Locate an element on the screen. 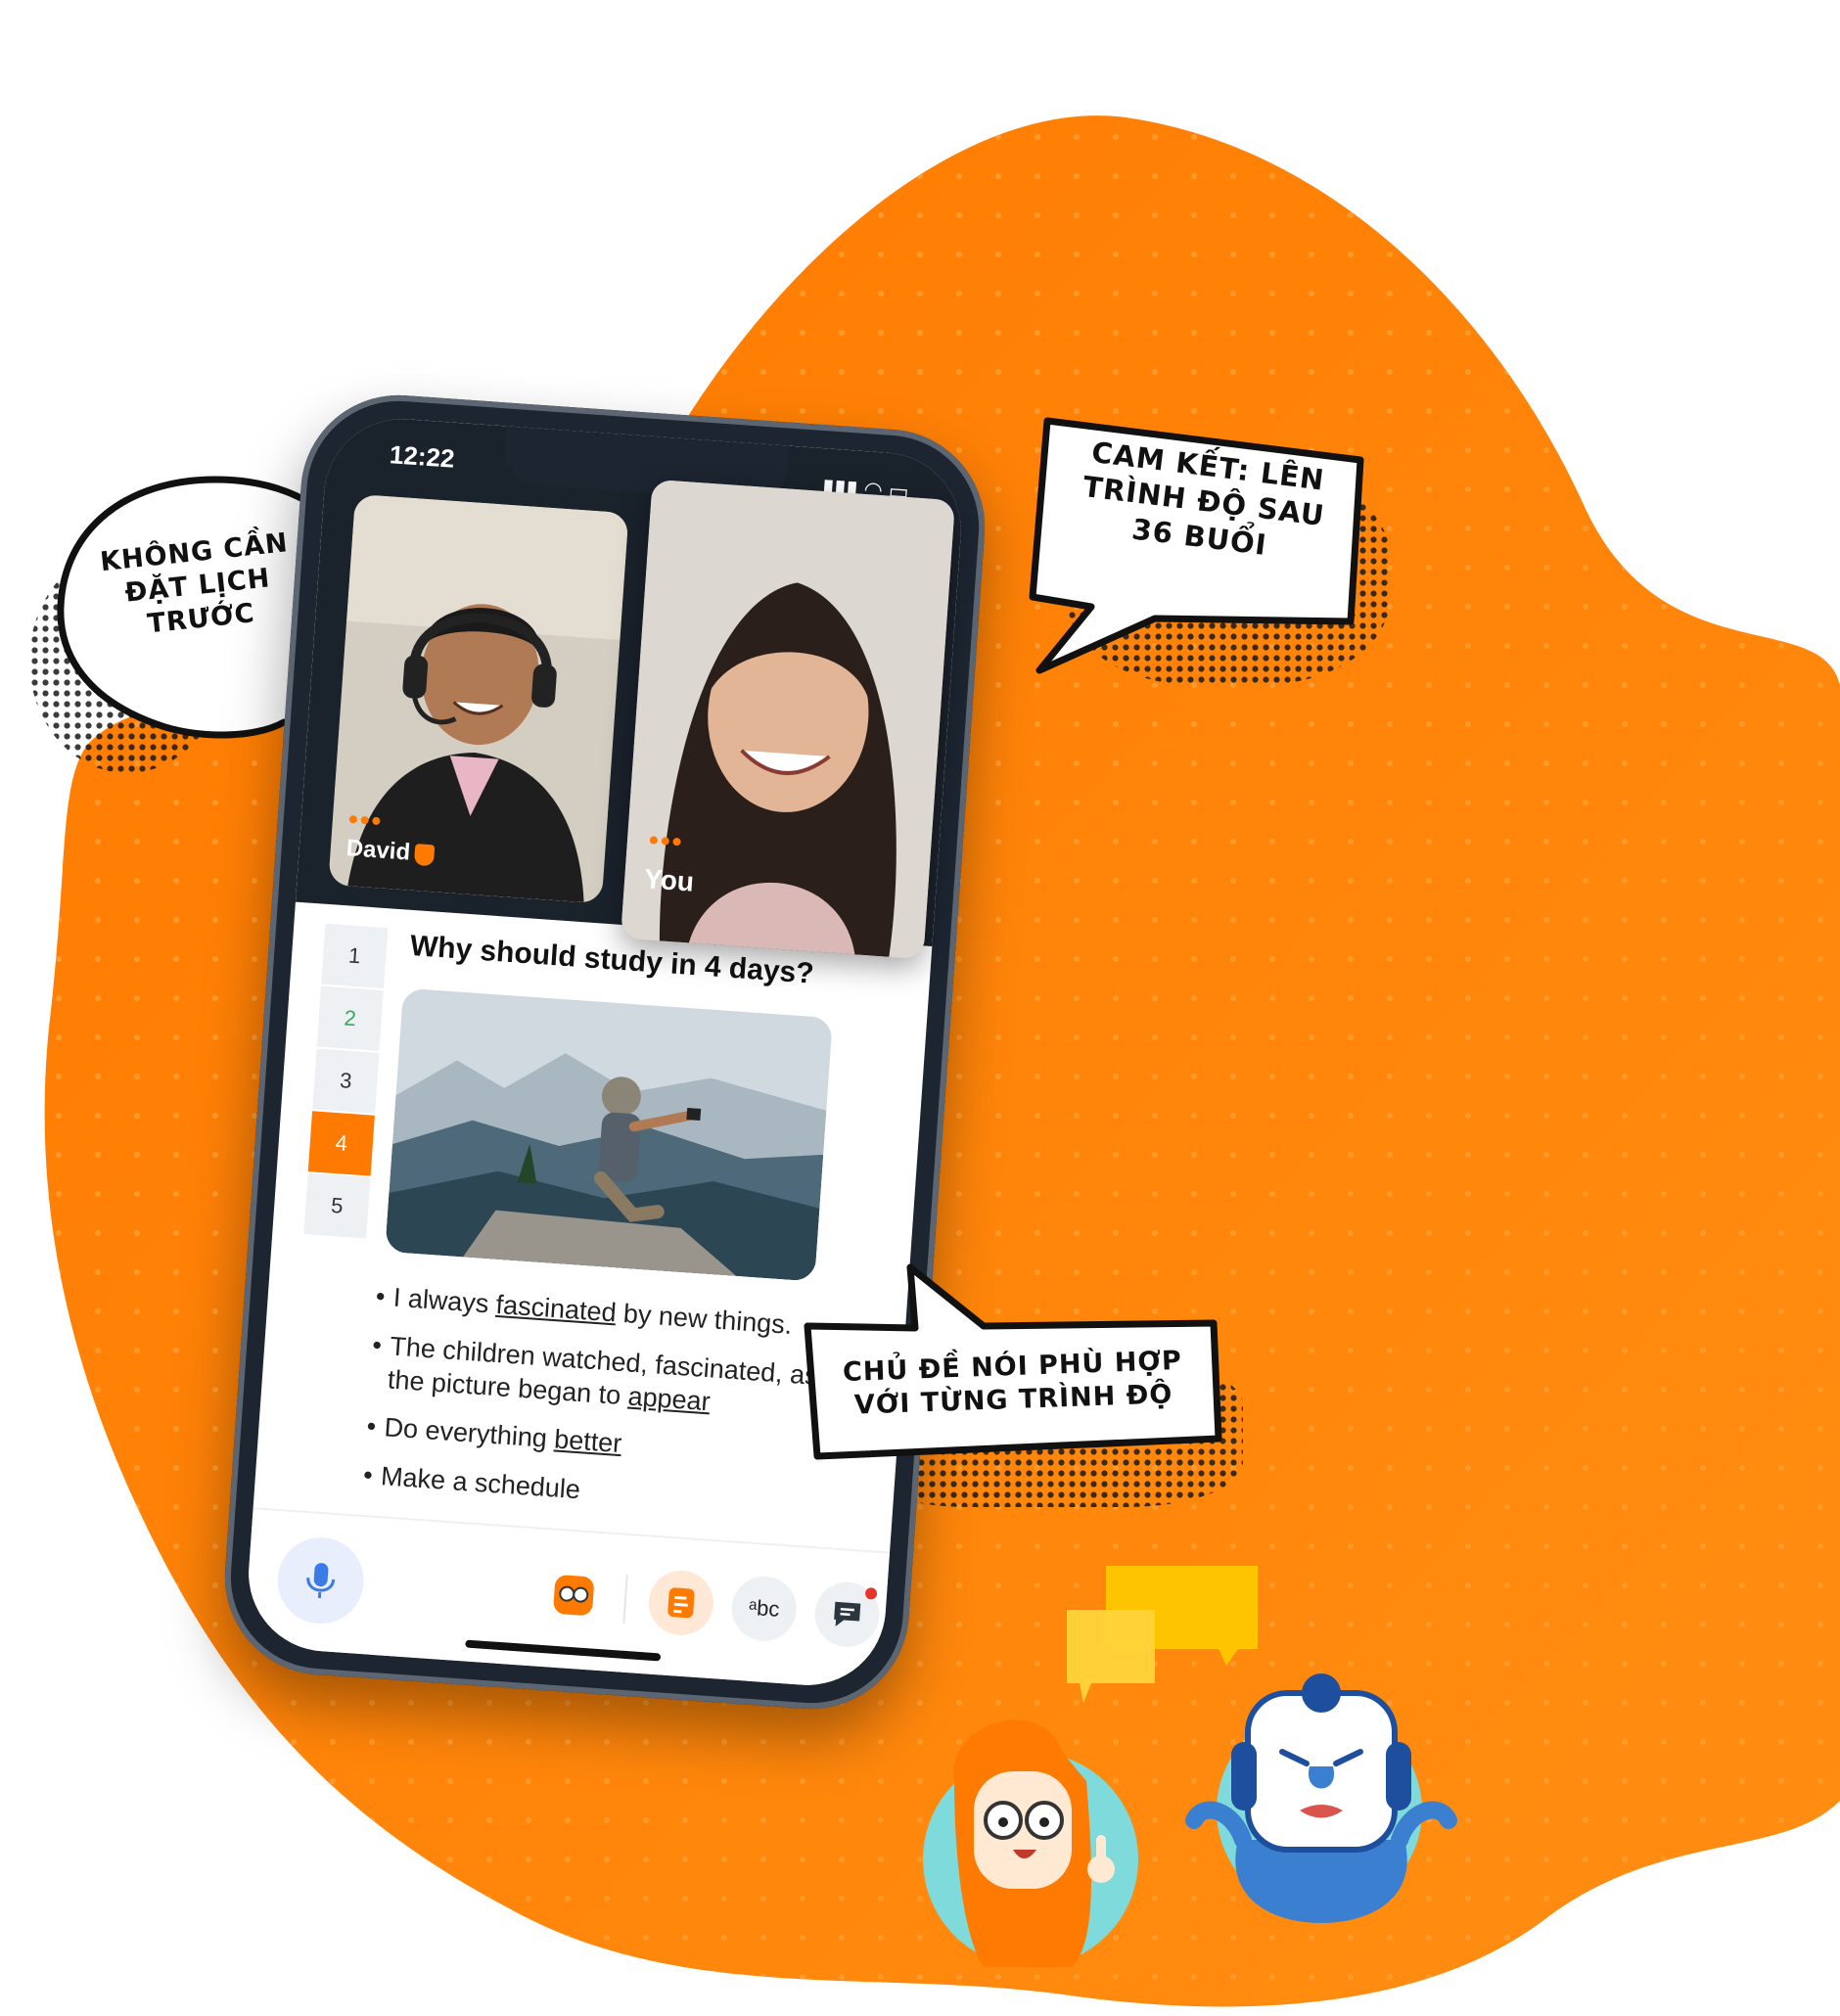 Image resolution: width=1840 pixels, height=2016 pixels. lesson-image is located at coordinates (609, 1134).